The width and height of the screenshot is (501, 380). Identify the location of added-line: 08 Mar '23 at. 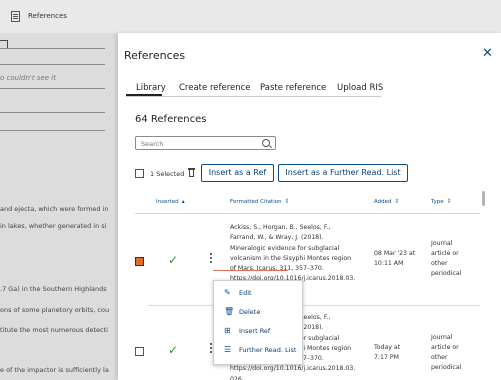
(395, 253).